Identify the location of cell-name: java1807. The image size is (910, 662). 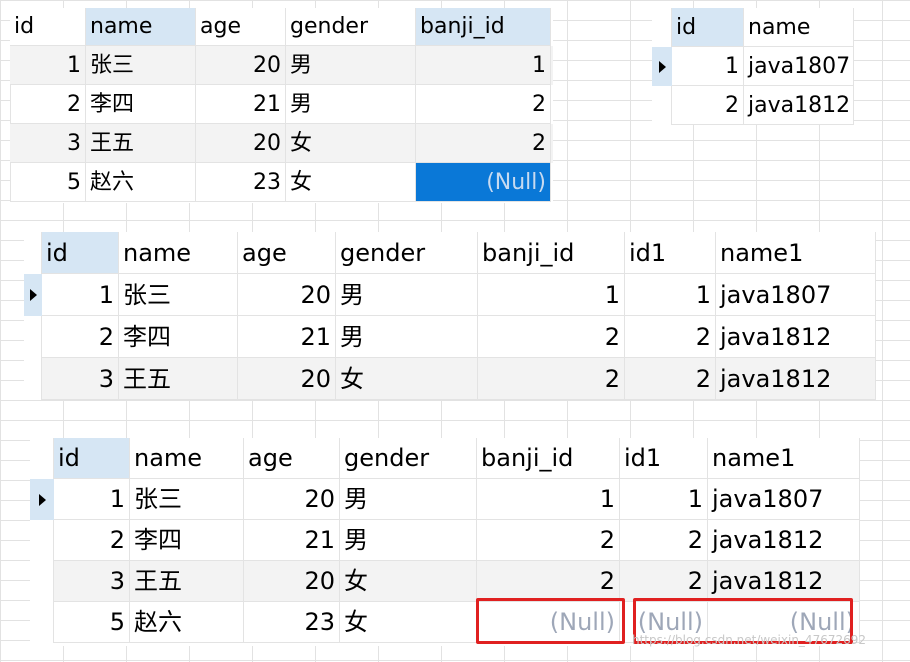
(799, 66).